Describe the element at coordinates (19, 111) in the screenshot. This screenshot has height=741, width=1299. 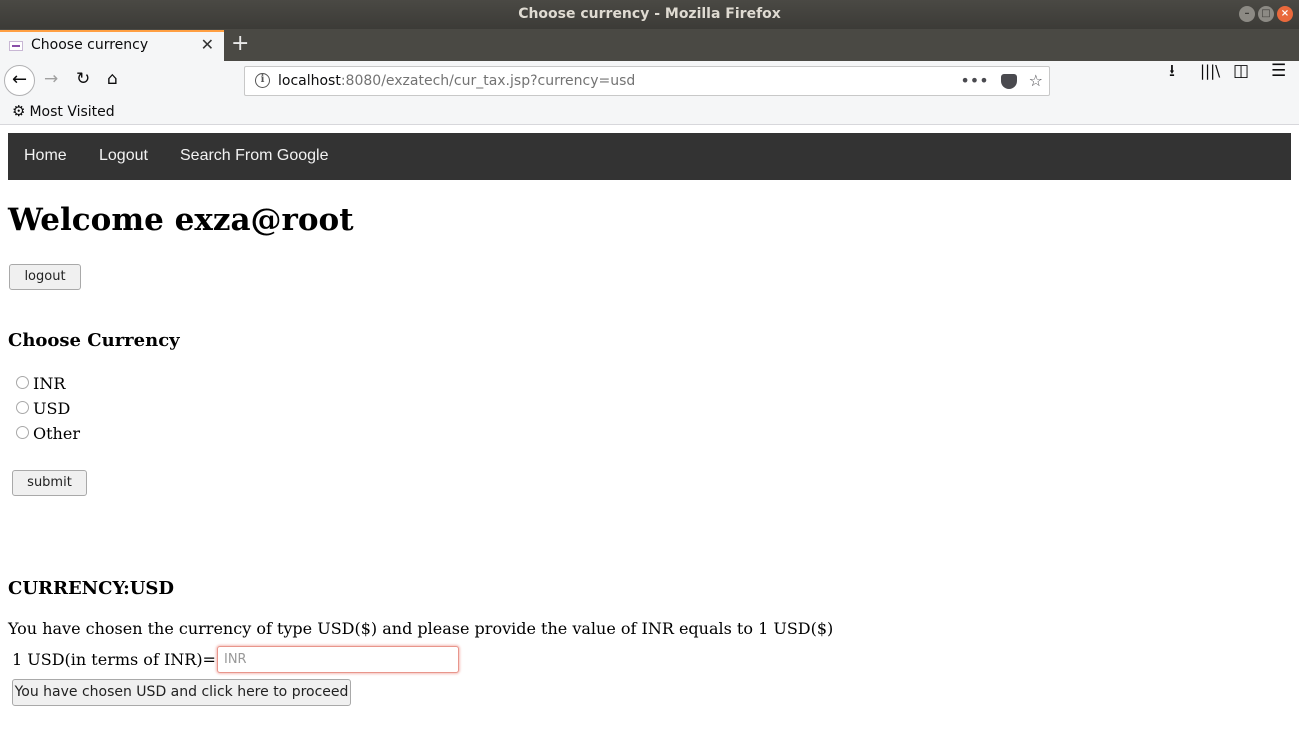
I see `gear-icon: ⚙` at that location.